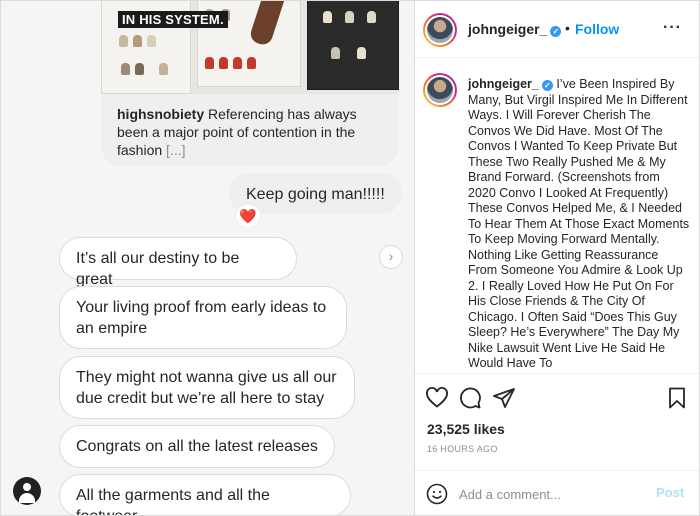 The image size is (700, 516). I want to click on add-comment-input, so click(554, 494).